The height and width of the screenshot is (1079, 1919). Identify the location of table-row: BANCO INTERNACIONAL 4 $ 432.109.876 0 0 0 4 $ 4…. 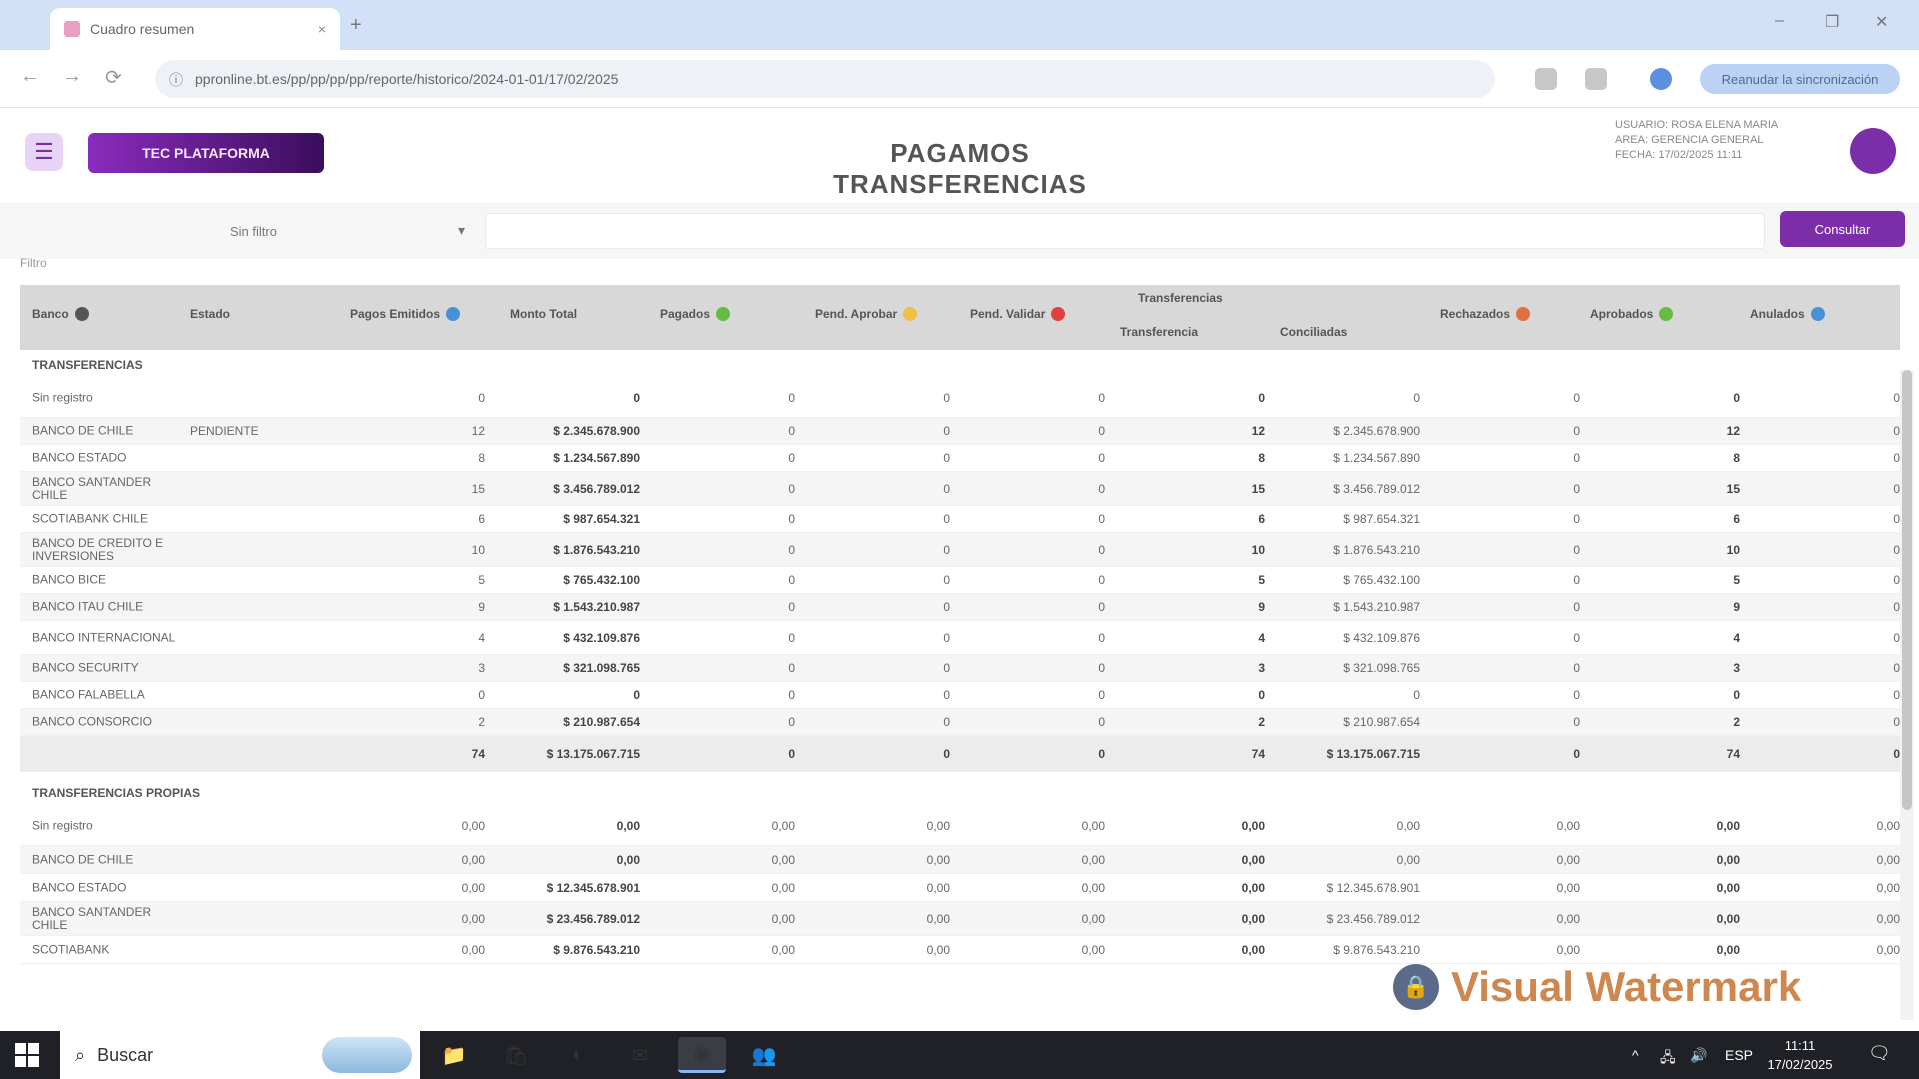
(960, 638).